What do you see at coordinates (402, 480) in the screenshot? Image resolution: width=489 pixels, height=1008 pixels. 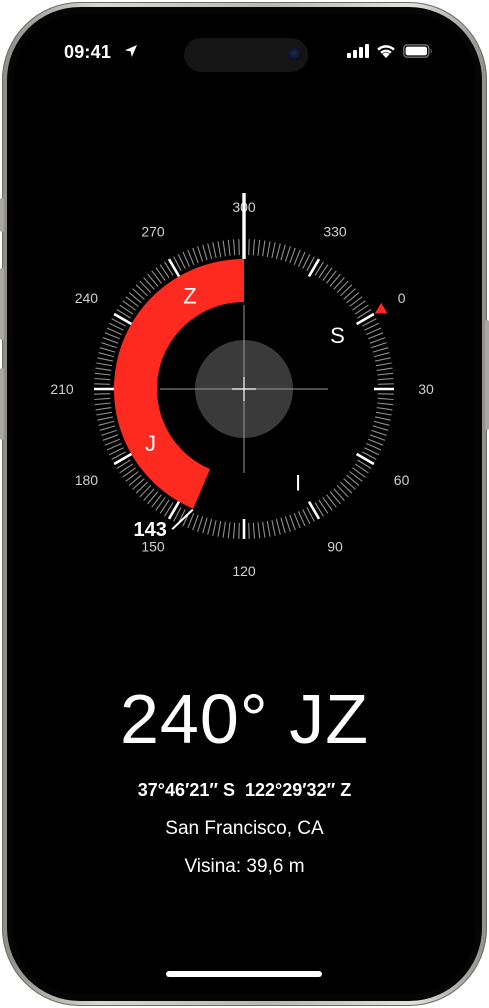 I see `degree-label: 60` at bounding box center [402, 480].